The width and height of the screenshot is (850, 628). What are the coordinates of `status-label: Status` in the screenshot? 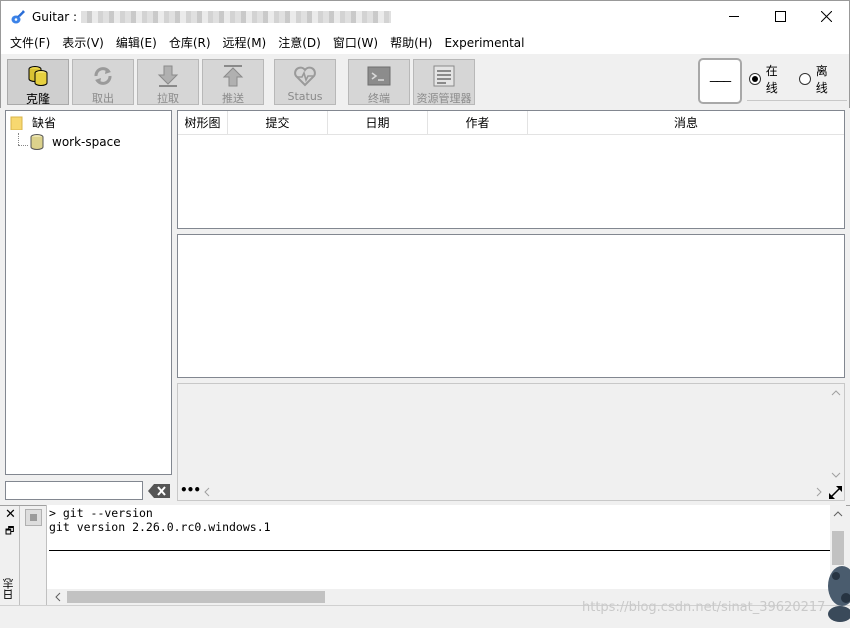 It's located at (305, 96).